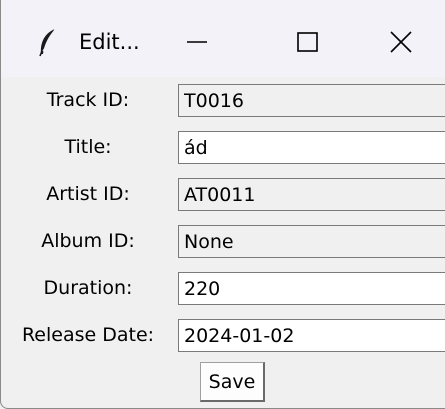 The height and width of the screenshot is (409, 445). What do you see at coordinates (88, 100) in the screenshot?
I see `track-id-label: Track ID:` at bounding box center [88, 100].